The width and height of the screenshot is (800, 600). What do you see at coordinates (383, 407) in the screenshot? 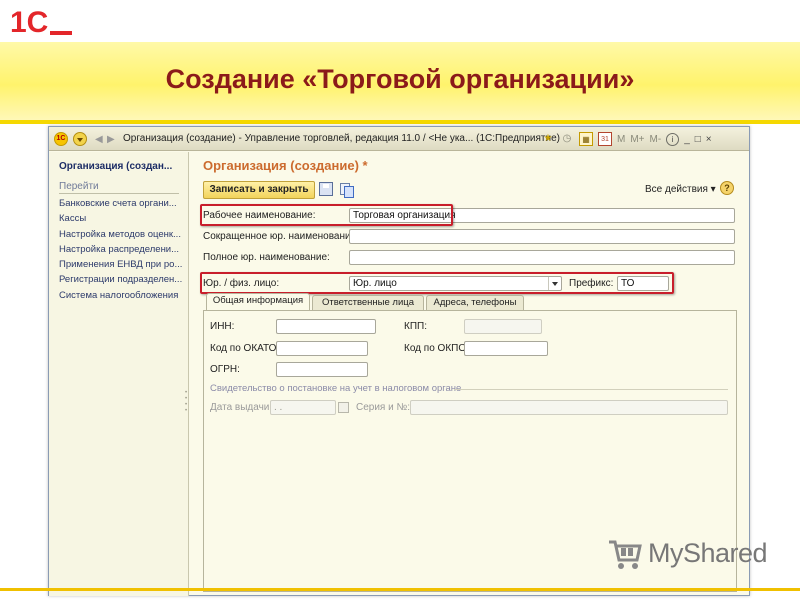
I see `series-number-label: Серия и №:` at bounding box center [383, 407].